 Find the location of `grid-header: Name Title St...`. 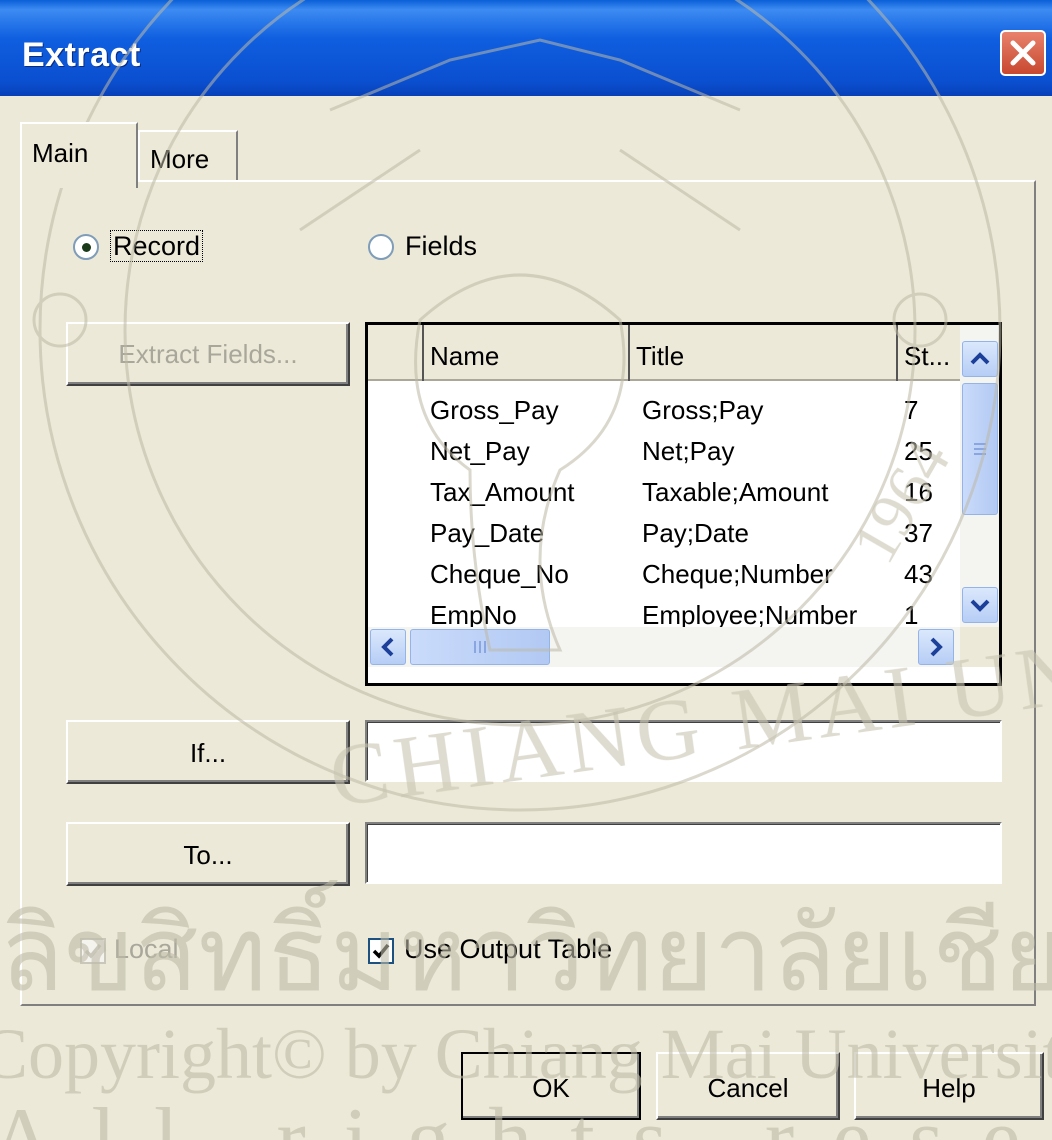

grid-header: Name Title St... is located at coordinates (664, 353).